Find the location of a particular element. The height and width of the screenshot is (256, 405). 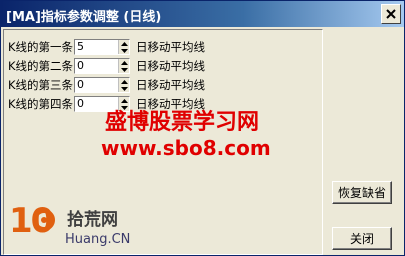

param-label: K线的第四条 is located at coordinates (41, 104).